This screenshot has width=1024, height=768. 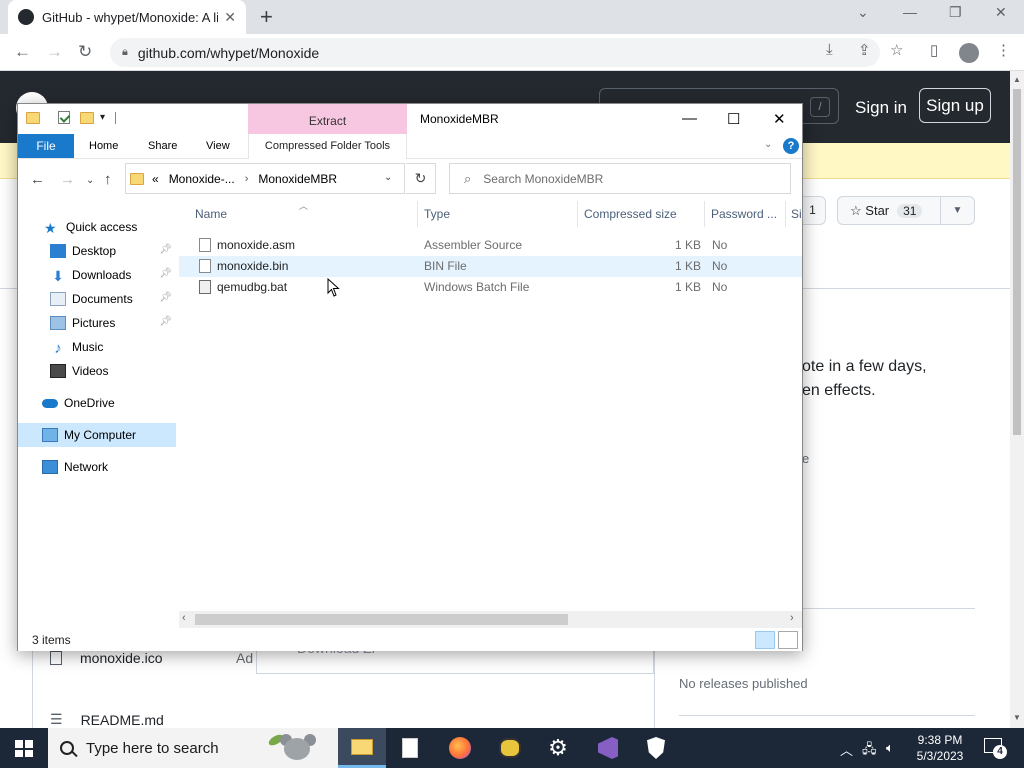 What do you see at coordinates (90, 180) in the screenshot?
I see `recent-locations-icon: ⌄` at bounding box center [90, 180].